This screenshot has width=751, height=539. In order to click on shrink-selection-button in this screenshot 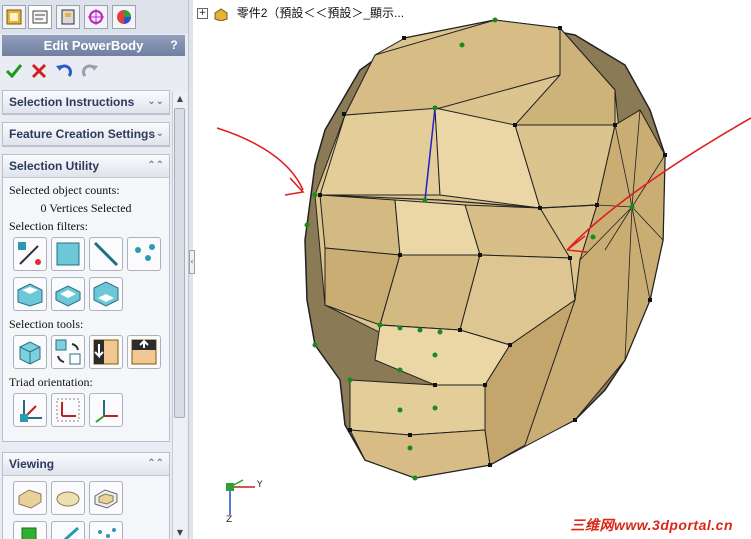, I will do `click(144, 352)`.